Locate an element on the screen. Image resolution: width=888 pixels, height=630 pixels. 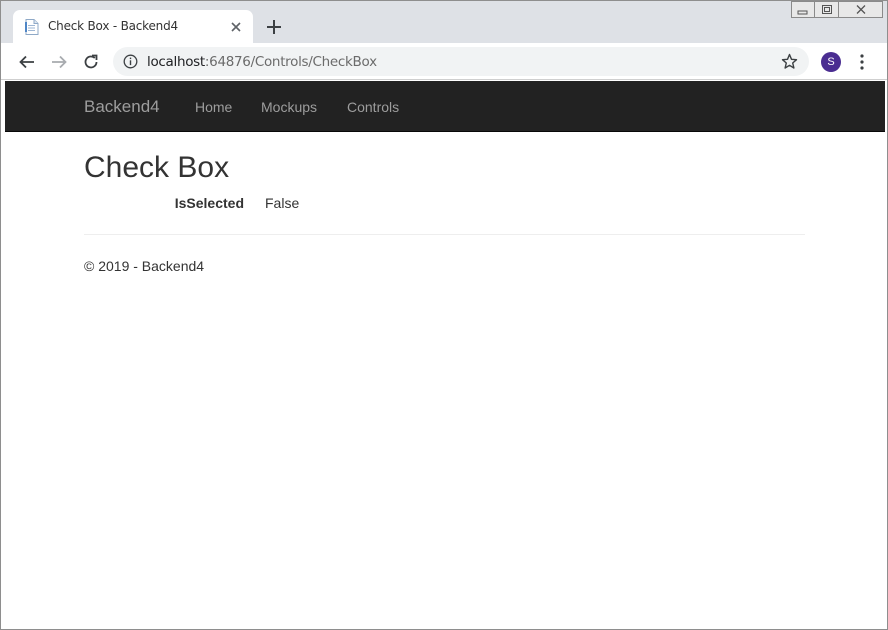
minimize-button is located at coordinates (803, 9).